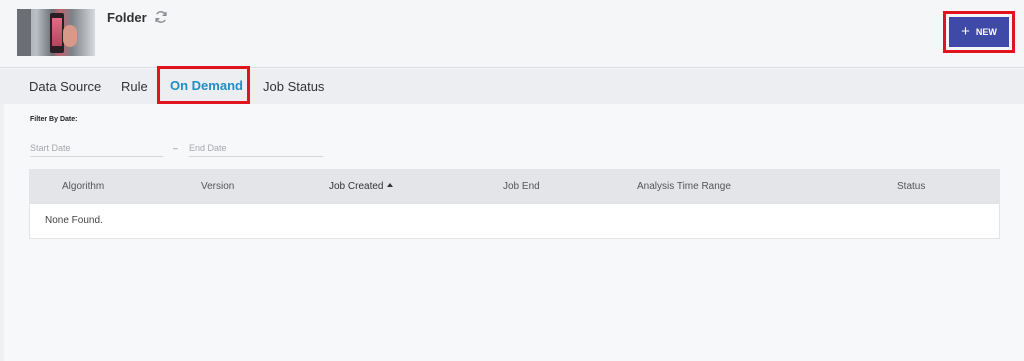 The width and height of the screenshot is (1024, 361). Describe the element at coordinates (96, 148) in the screenshot. I see `start-date-input` at that location.